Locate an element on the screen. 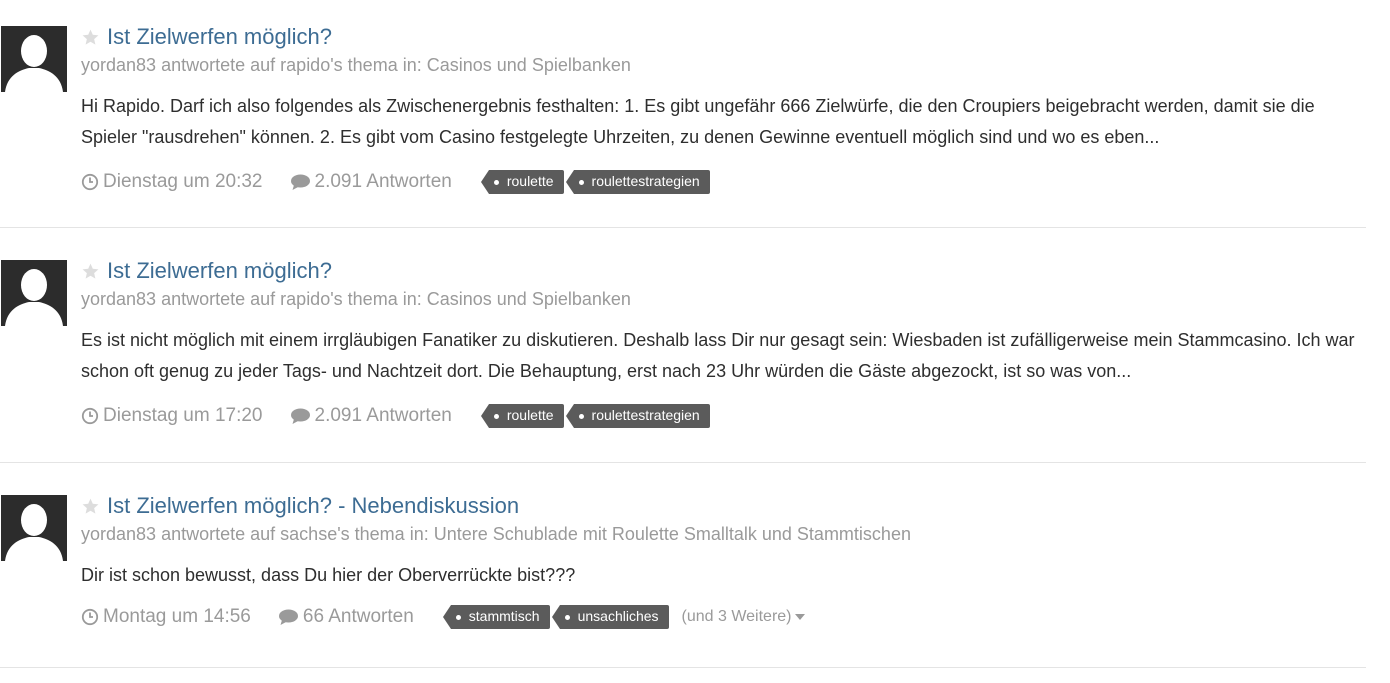  post-date-text: Dienstag um 20:32 is located at coordinates (183, 181).